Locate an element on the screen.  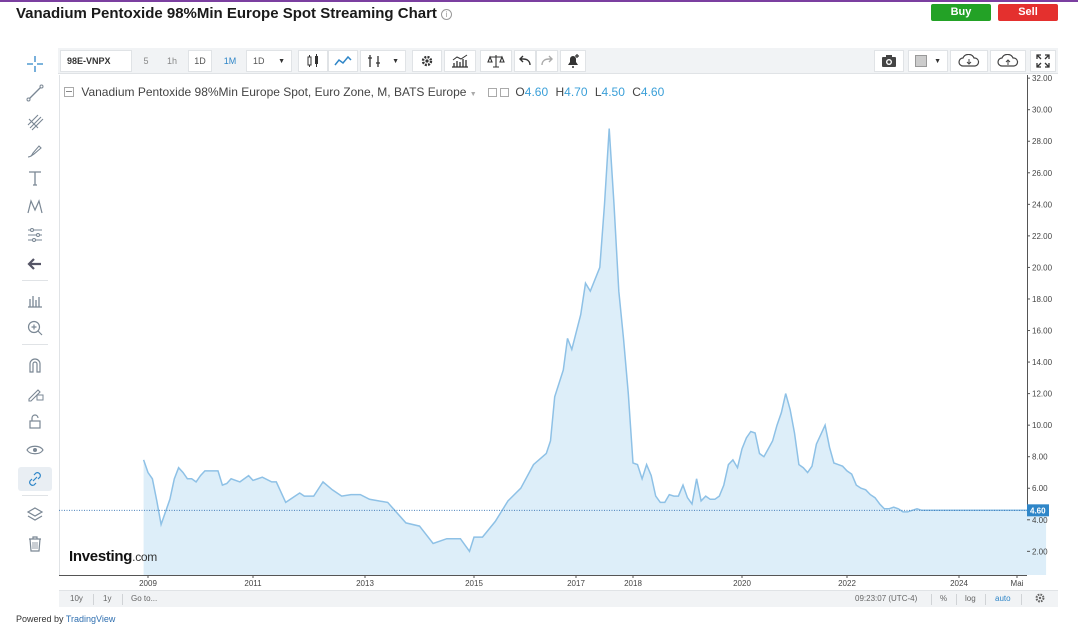
range-1y: 1y is located at coordinates (107, 598).